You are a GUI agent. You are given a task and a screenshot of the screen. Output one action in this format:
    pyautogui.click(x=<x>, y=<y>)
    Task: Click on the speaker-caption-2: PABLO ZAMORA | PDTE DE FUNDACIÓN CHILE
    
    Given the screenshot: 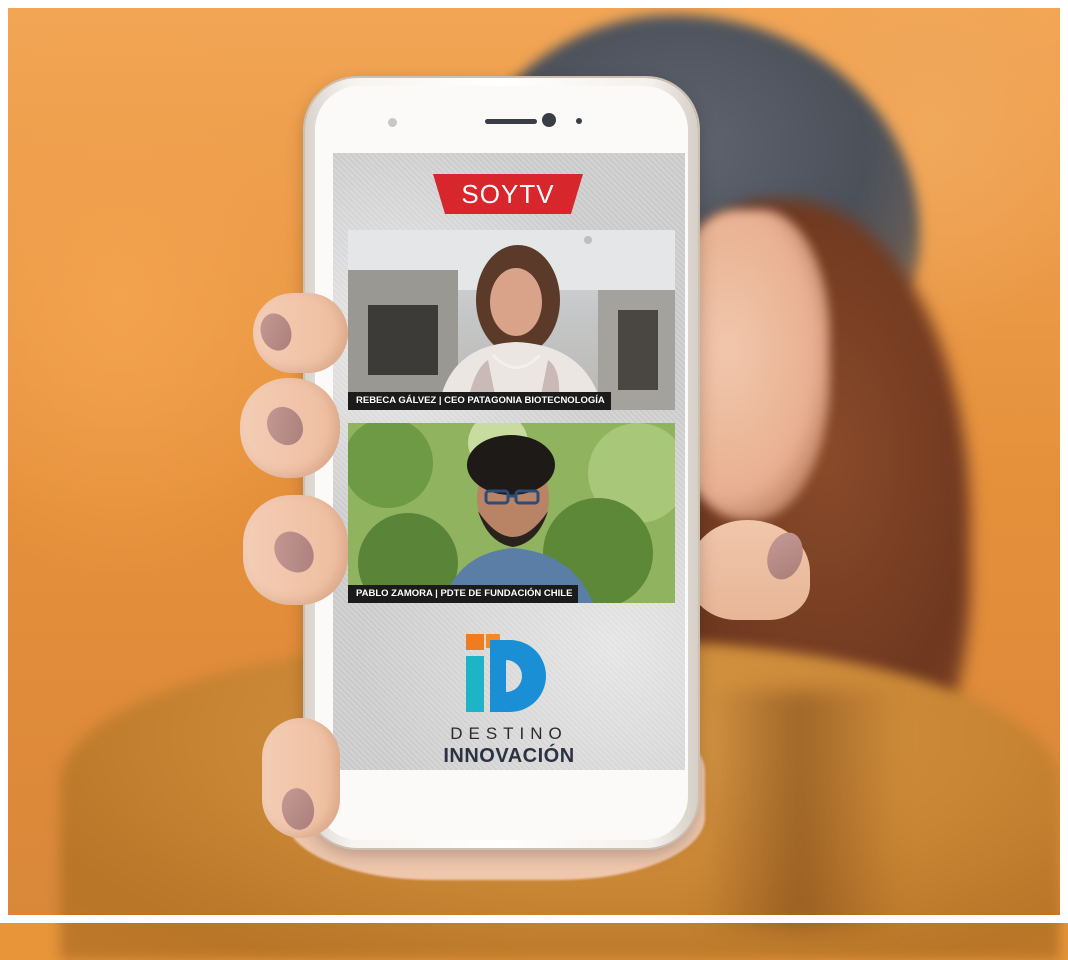 What is the action you would take?
    pyautogui.click(x=463, y=594)
    